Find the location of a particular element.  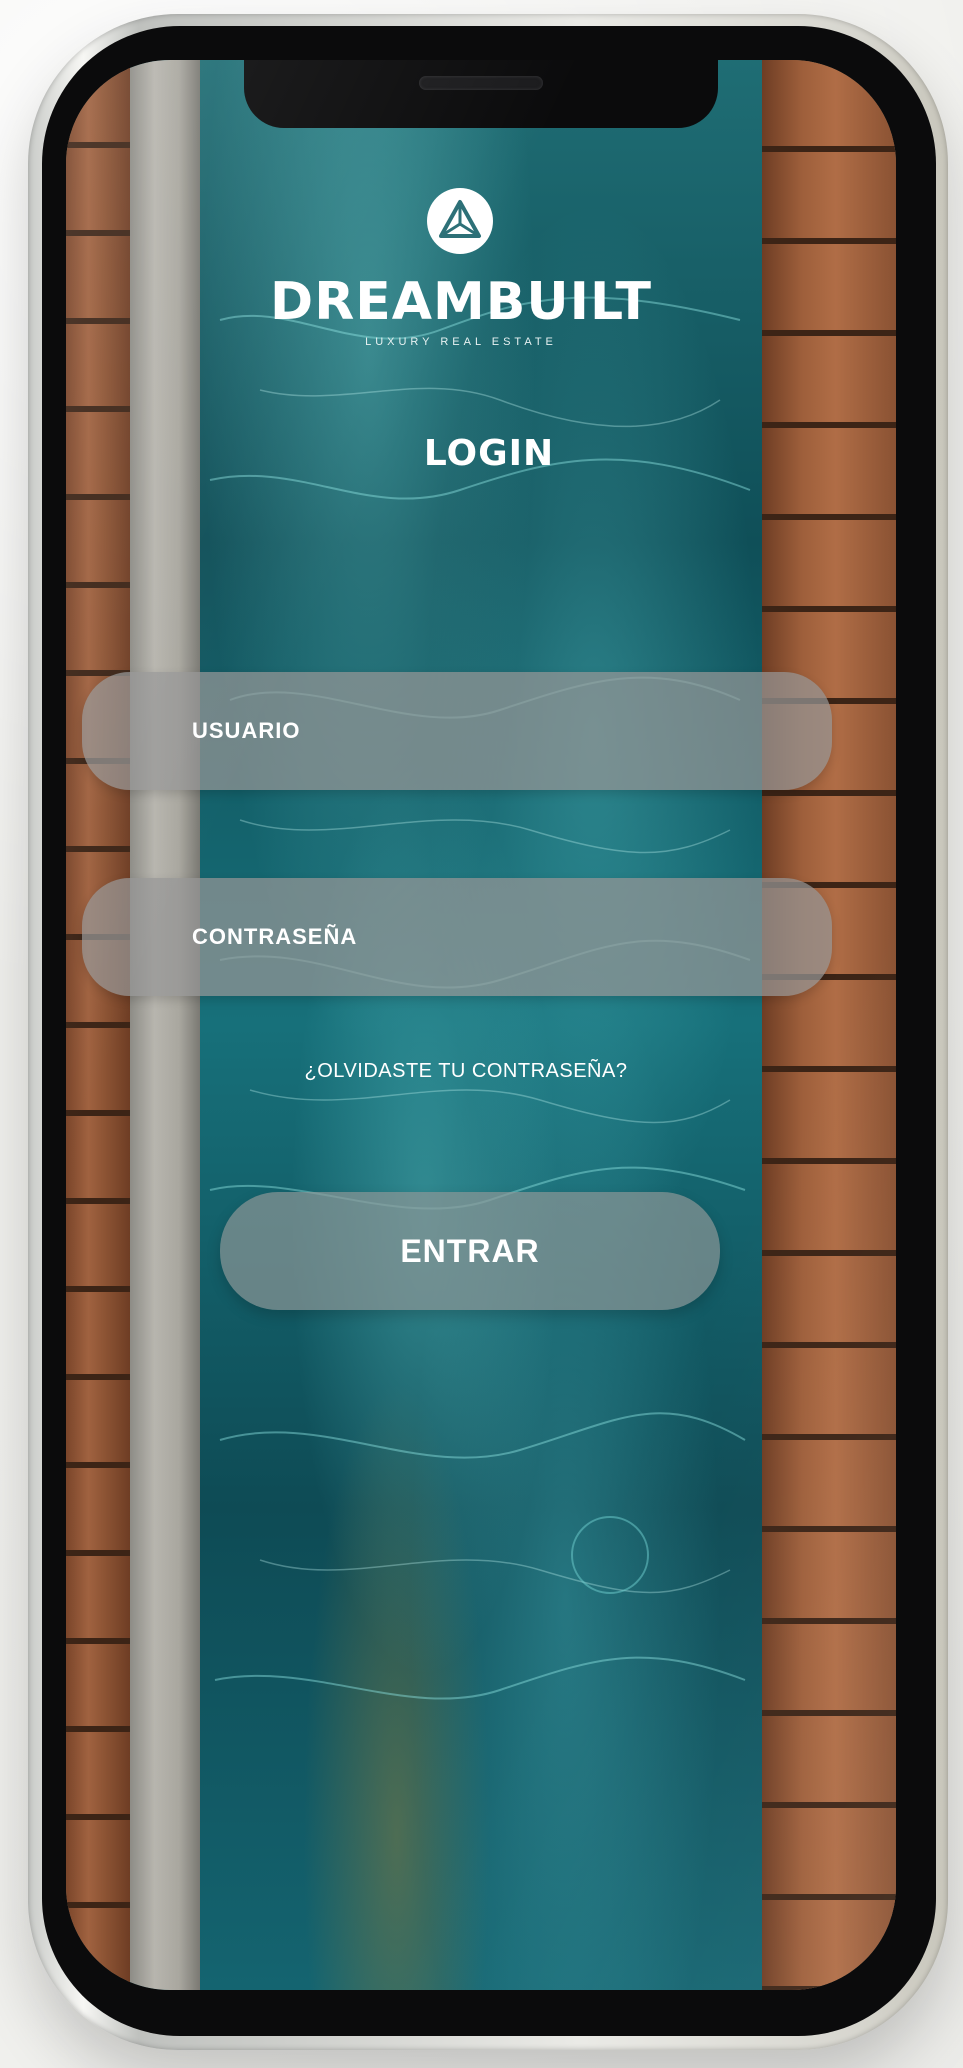

stone-edge-background is located at coordinates (165, 1025).